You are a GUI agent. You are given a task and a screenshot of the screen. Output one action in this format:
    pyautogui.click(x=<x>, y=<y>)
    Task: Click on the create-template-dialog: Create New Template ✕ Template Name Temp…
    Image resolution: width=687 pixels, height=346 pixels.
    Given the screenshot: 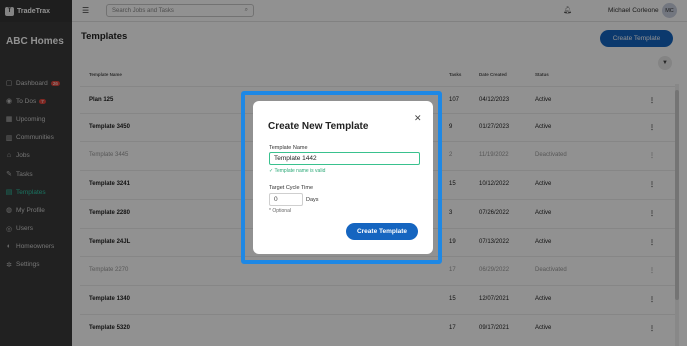 What is the action you would take?
    pyautogui.click(x=343, y=177)
    